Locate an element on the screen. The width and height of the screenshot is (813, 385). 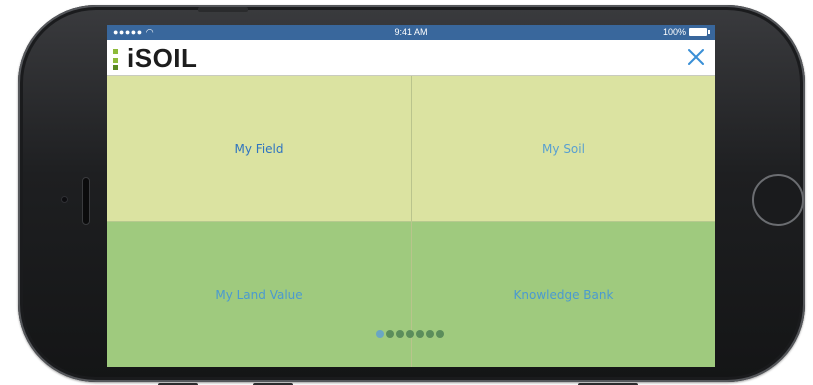
tile-my-field: My Field is located at coordinates (259, 148).